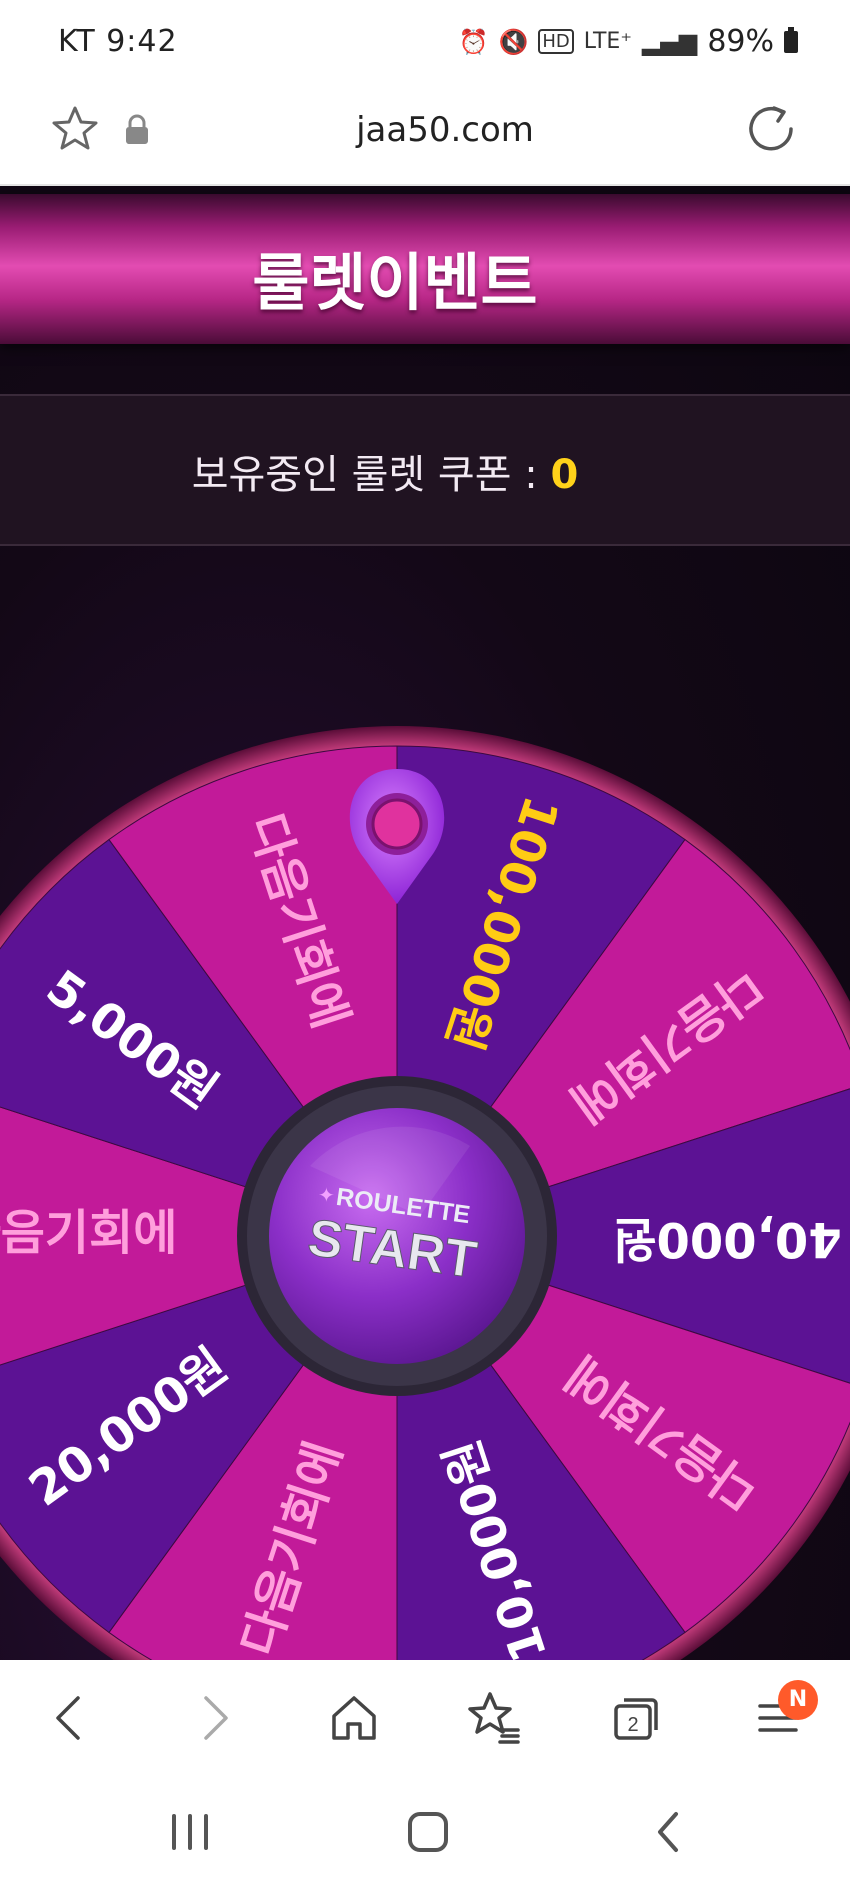 This screenshot has width=850, height=1889. Describe the element at coordinates (428, 1832) in the screenshot. I see `home-nav-icon` at that location.